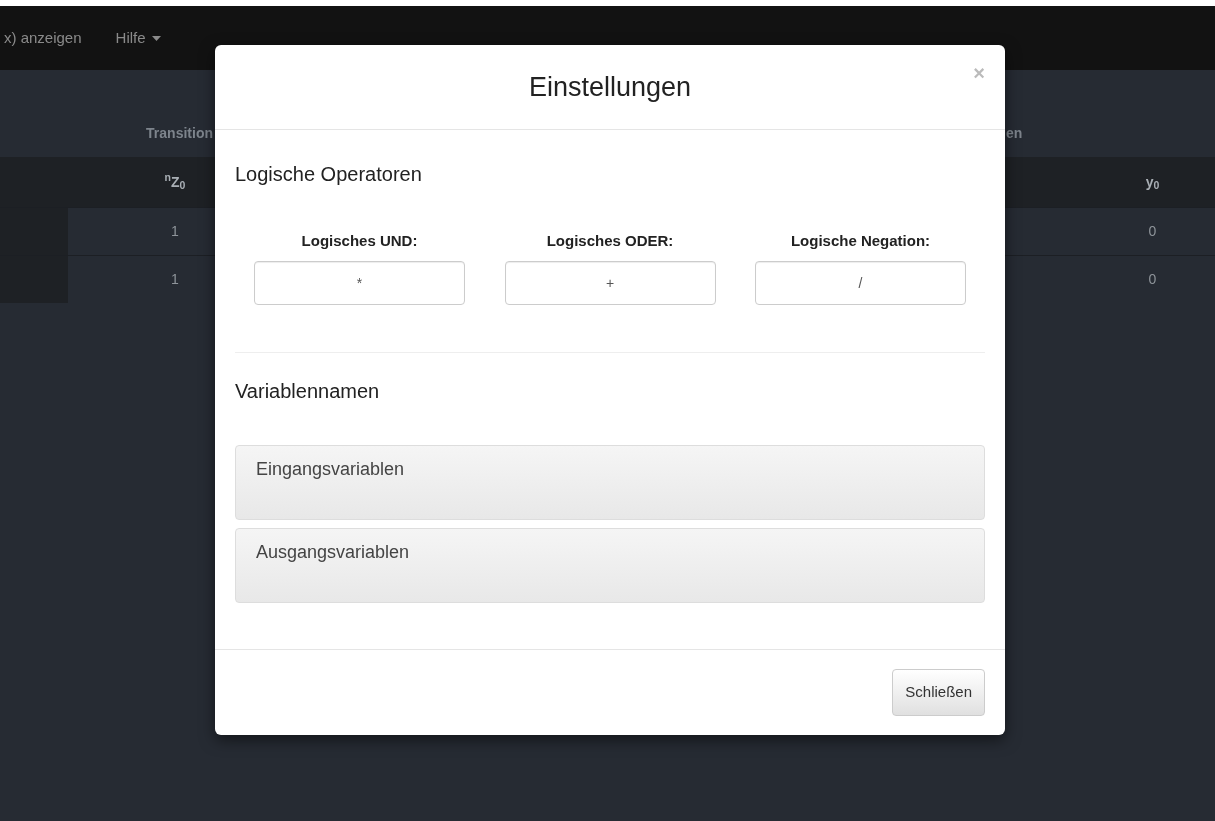 The height and width of the screenshot is (821, 1215). What do you see at coordinates (610, 482) in the screenshot?
I see `accordion-panel: Eingangsvariablen` at bounding box center [610, 482].